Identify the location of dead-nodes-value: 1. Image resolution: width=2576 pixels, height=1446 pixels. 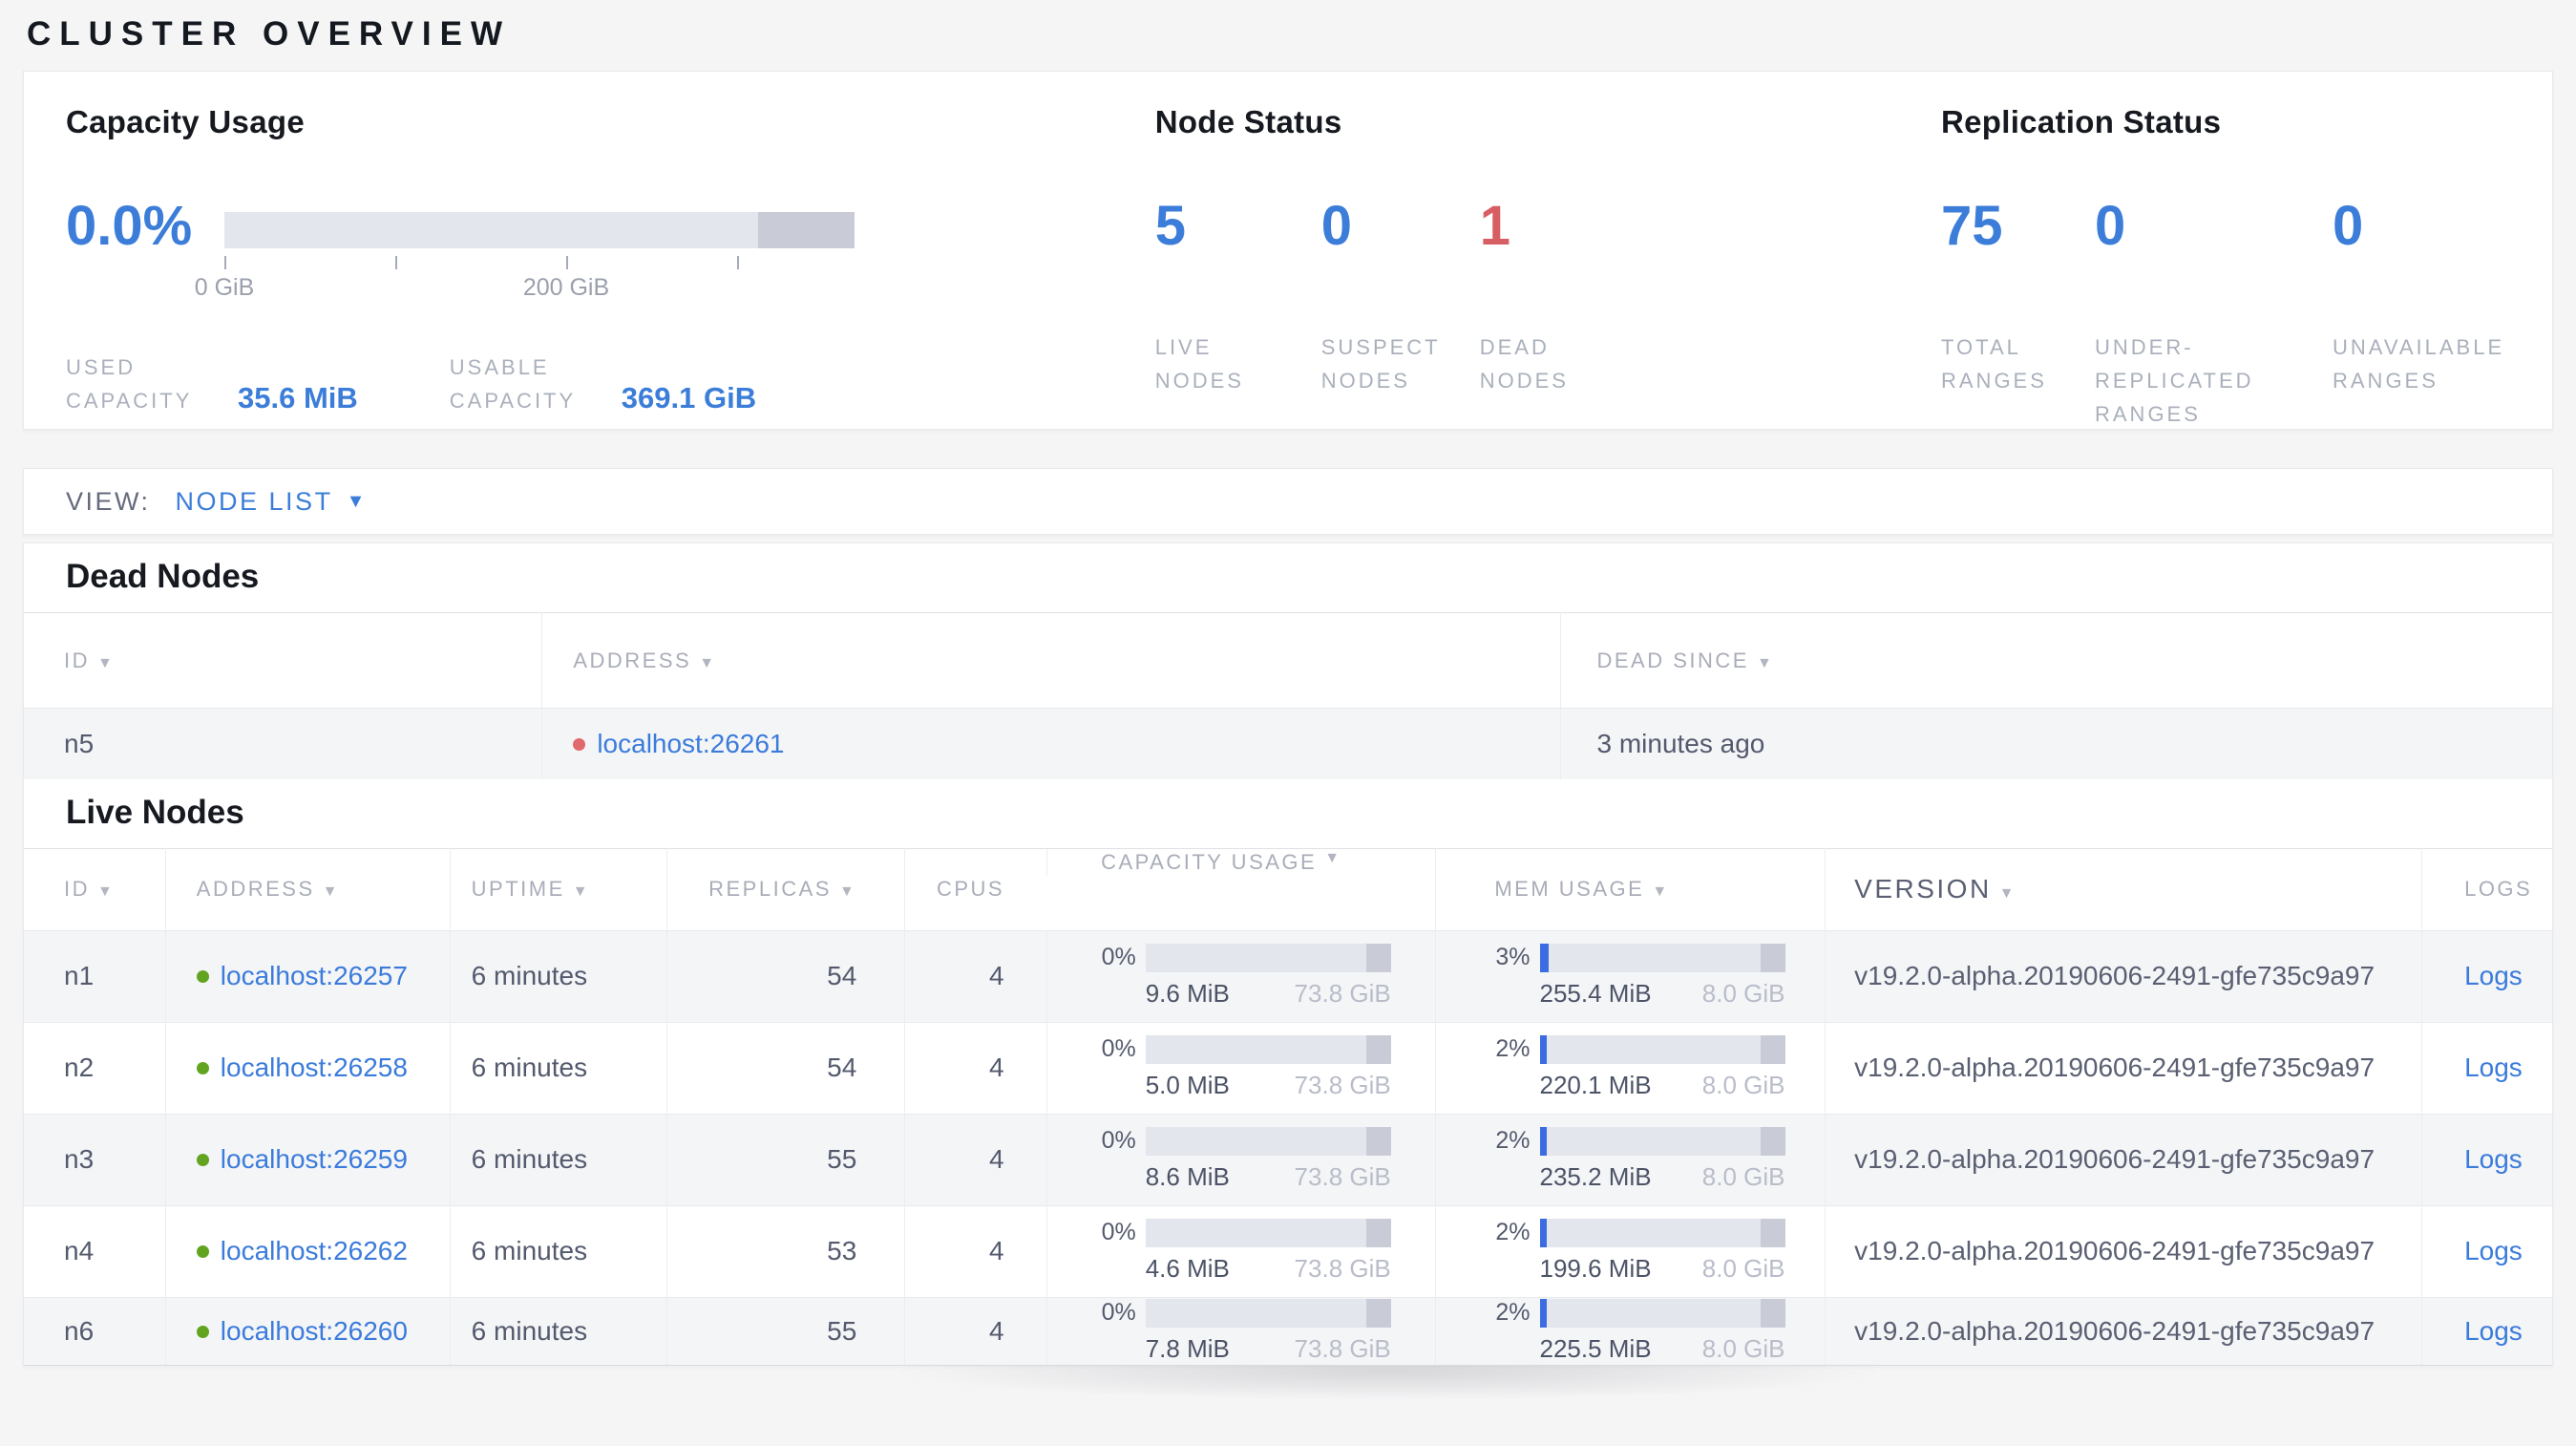
(1494, 226).